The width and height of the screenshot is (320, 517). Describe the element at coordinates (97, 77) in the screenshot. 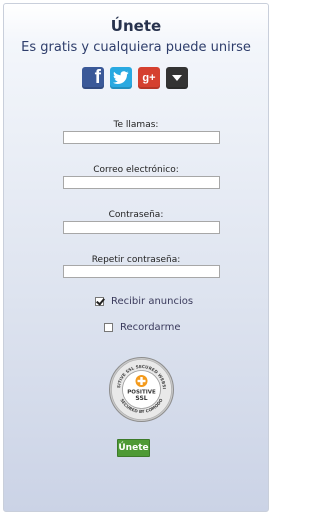

I see `facebook-glyph: f` at that location.